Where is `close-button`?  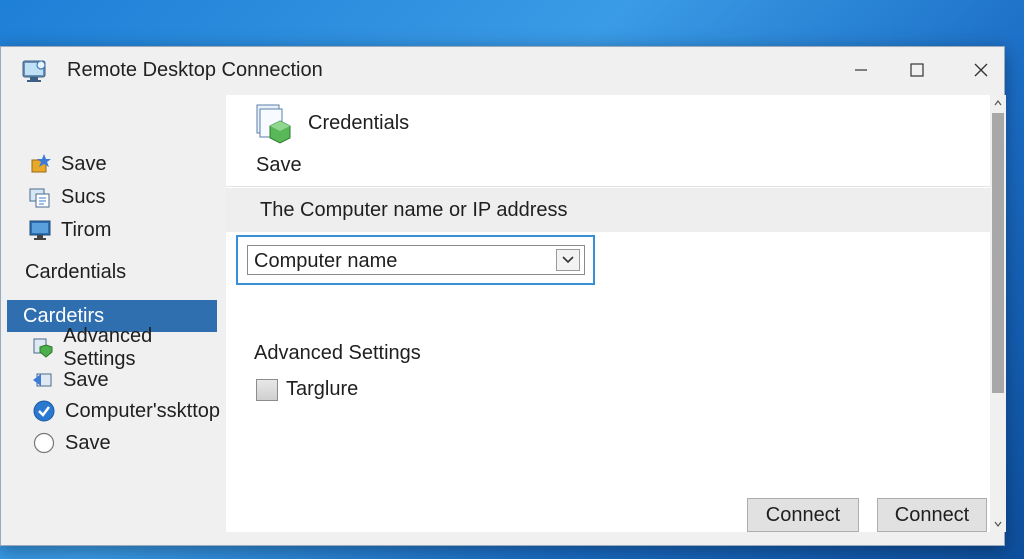
close-button is located at coordinates (981, 70).